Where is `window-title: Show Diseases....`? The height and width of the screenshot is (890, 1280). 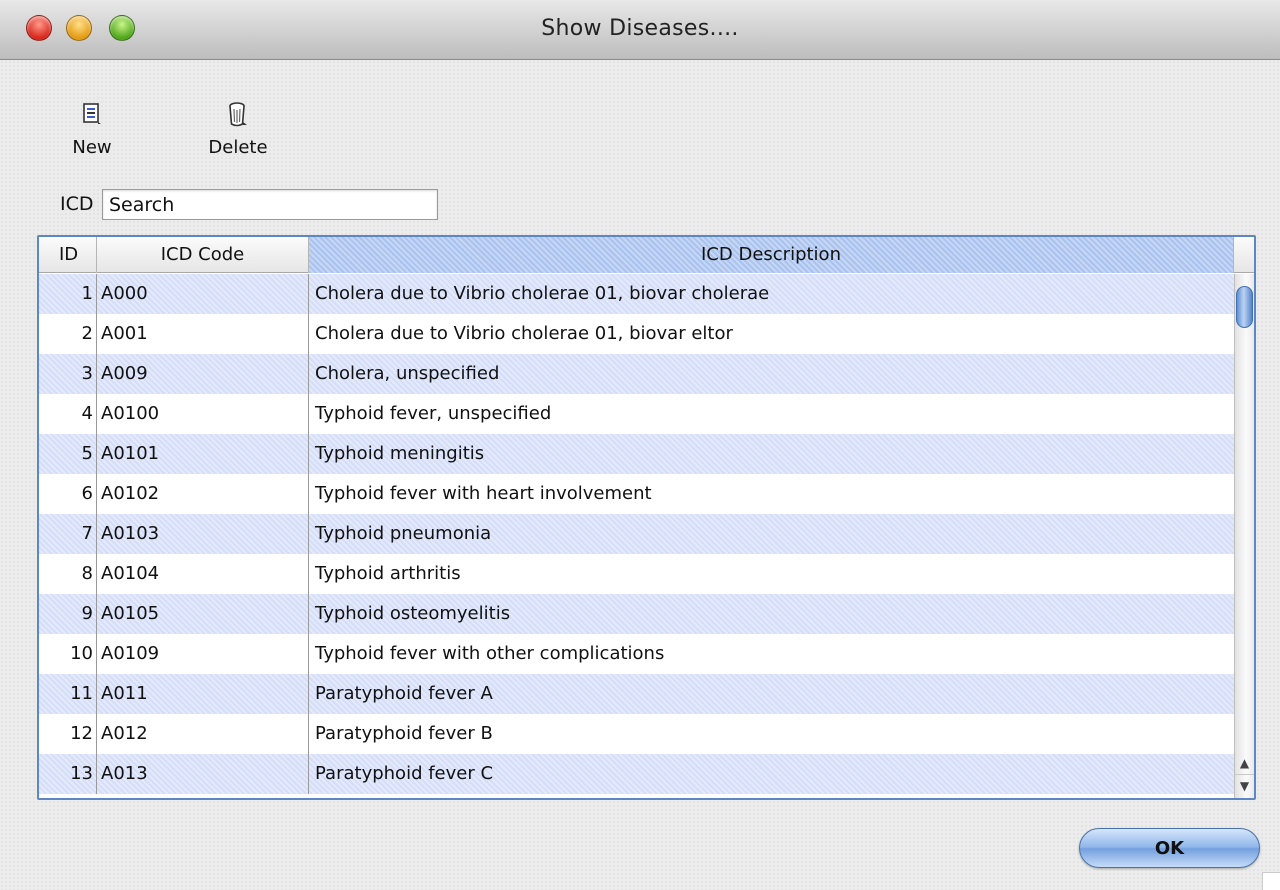
window-title: Show Diseases.... is located at coordinates (640, 28).